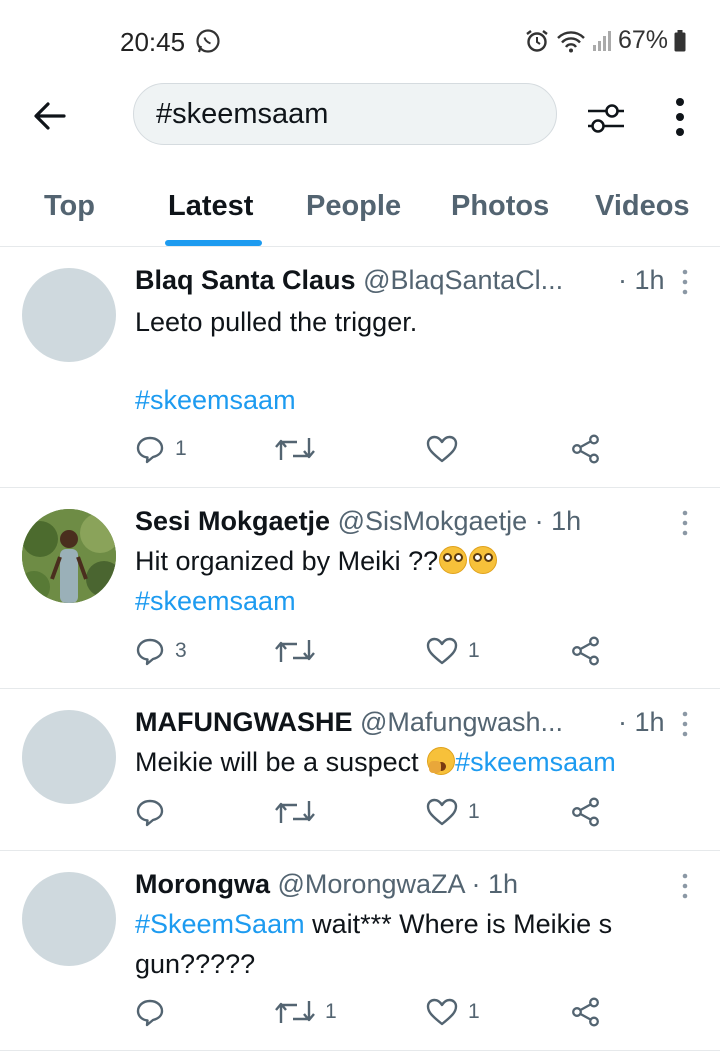  What do you see at coordinates (642, 40) in the screenshot?
I see `battery-percent: 67%` at bounding box center [642, 40].